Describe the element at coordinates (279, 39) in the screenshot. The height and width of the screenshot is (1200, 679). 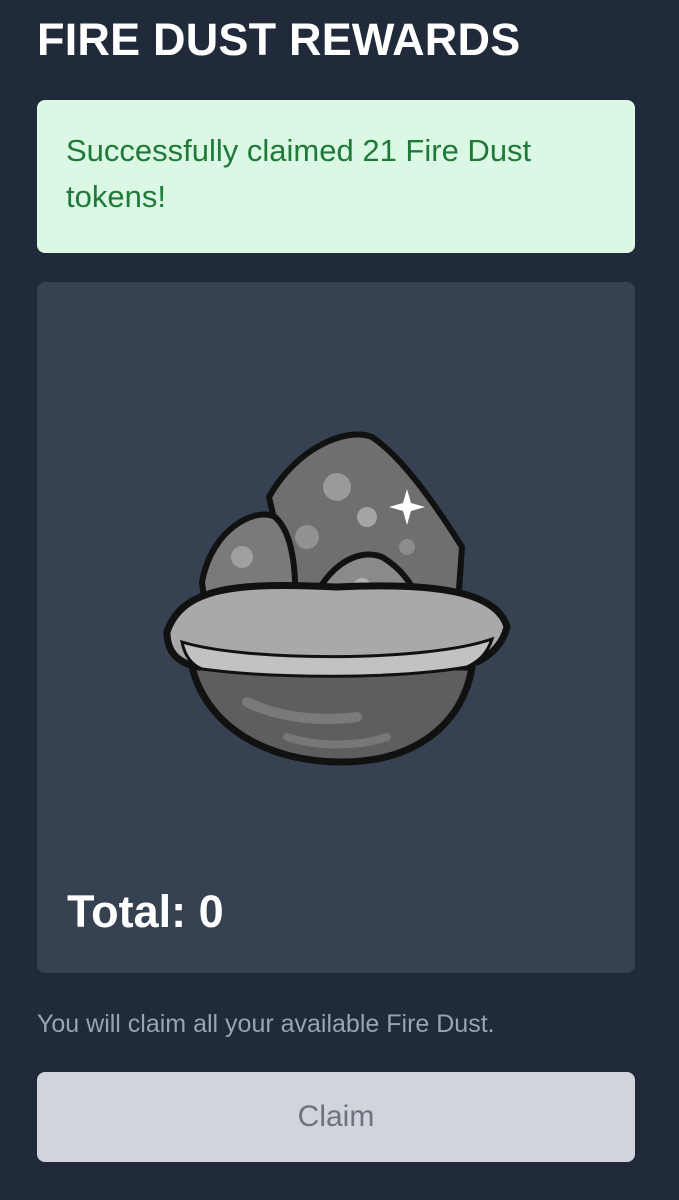
I see `page-title: FIRE DUST REWARDS` at that location.